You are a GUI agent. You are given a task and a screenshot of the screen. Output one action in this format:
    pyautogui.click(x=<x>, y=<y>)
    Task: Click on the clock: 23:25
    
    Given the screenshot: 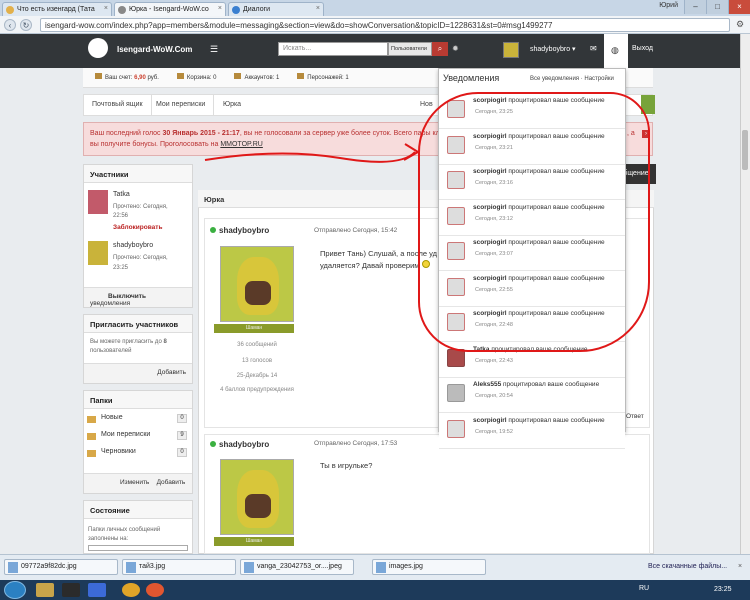 What is the action you would take?
    pyautogui.click(x=723, y=589)
    